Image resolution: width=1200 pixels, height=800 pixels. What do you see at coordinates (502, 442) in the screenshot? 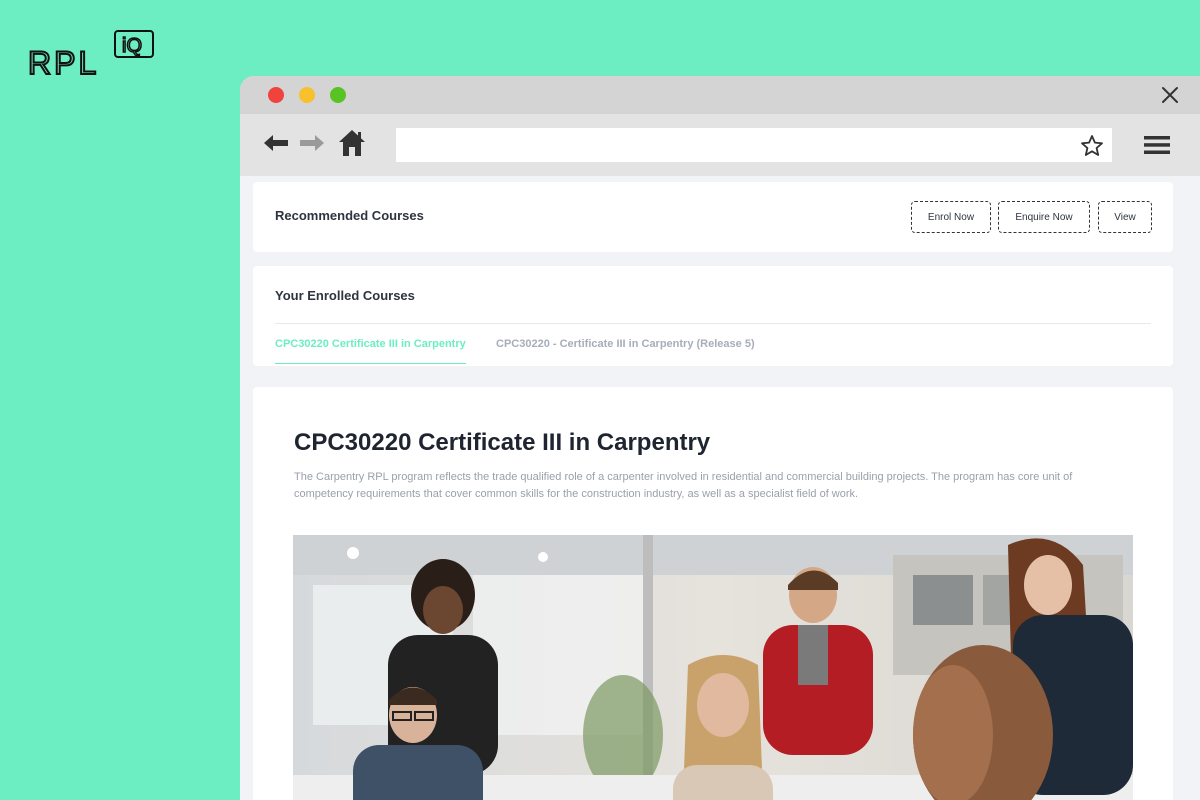
I see `course-title: CPC30220 Certificate III in Carpentry` at bounding box center [502, 442].